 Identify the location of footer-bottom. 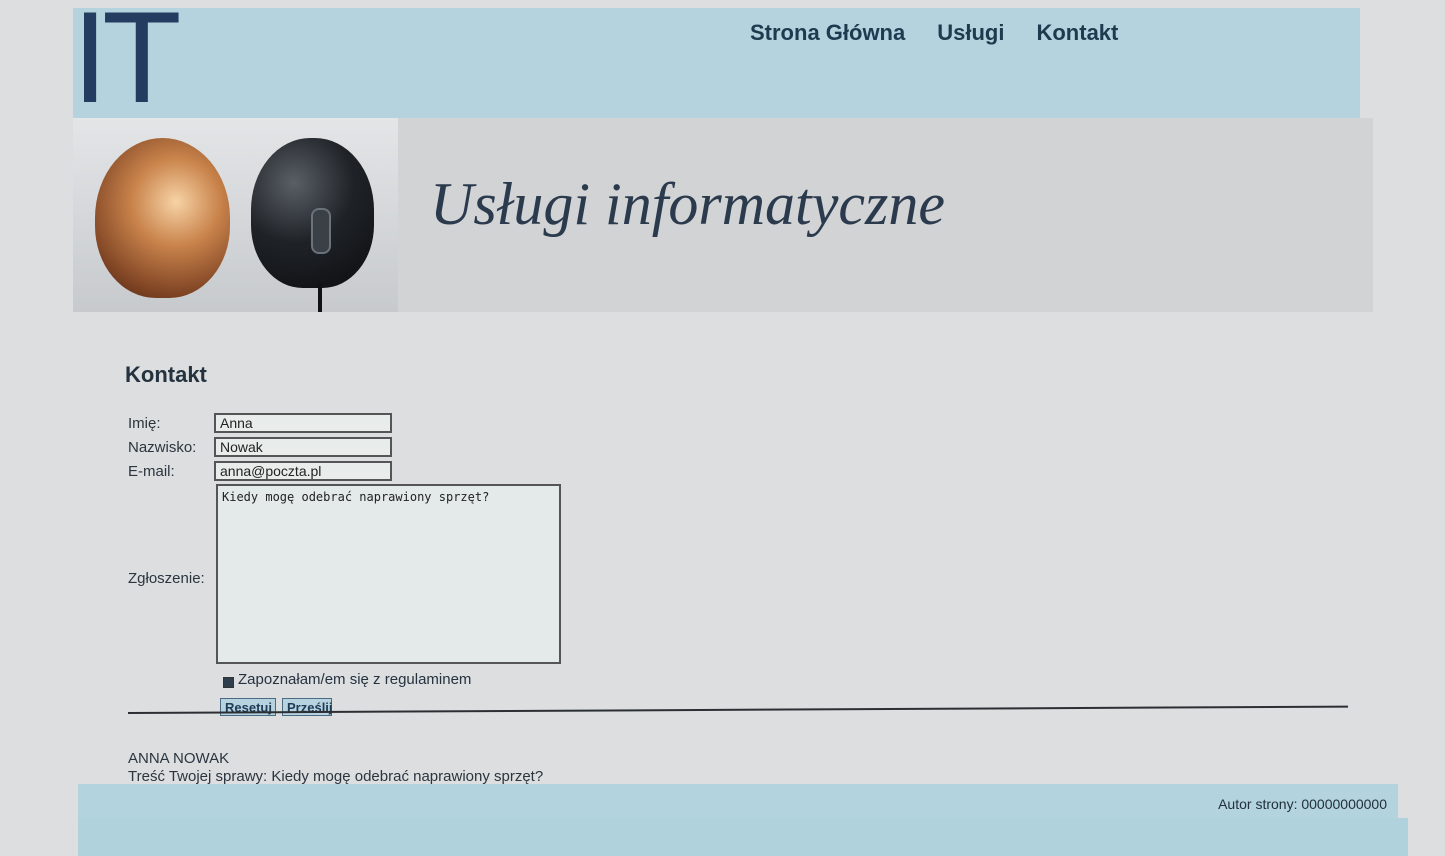
(743, 837).